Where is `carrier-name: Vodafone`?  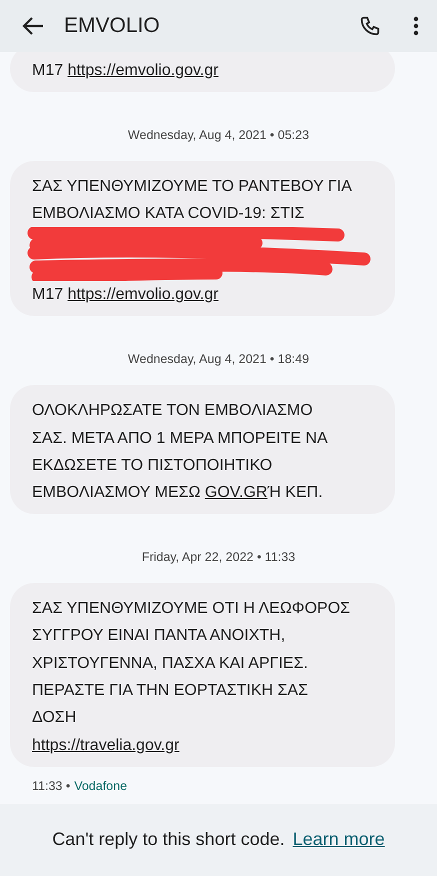
carrier-name: Vodafone is located at coordinates (101, 786).